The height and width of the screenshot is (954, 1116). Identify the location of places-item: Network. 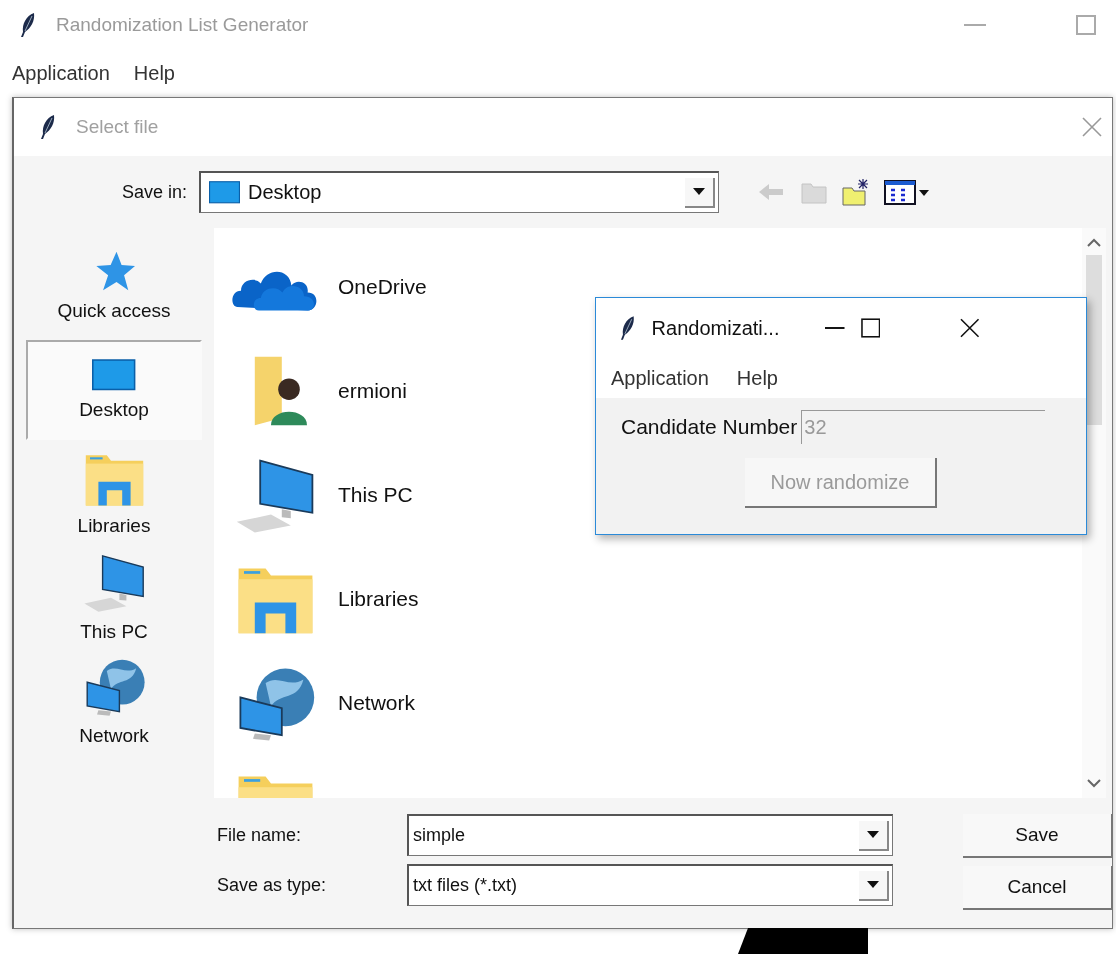
(114, 702).